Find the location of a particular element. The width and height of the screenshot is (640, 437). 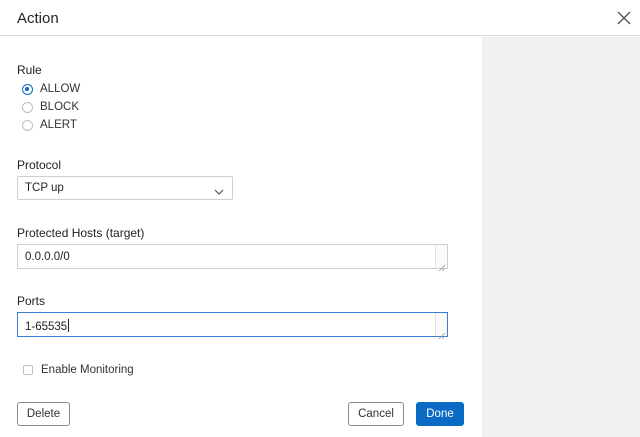

rule-option-label: BLOCK is located at coordinates (59, 107).